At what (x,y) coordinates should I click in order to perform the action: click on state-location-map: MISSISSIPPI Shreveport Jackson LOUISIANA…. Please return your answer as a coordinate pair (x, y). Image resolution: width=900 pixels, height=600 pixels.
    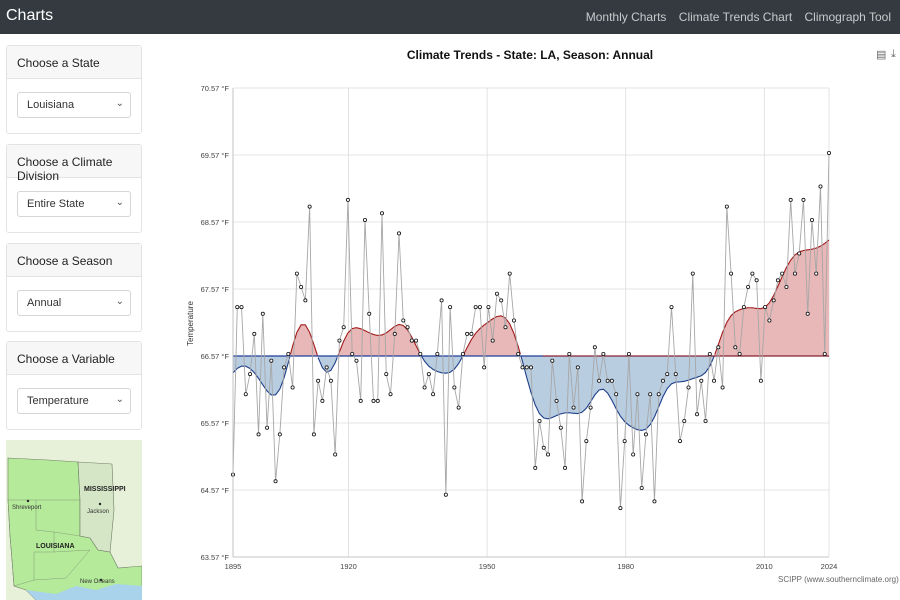
    Looking at the image, I should click on (74, 520).